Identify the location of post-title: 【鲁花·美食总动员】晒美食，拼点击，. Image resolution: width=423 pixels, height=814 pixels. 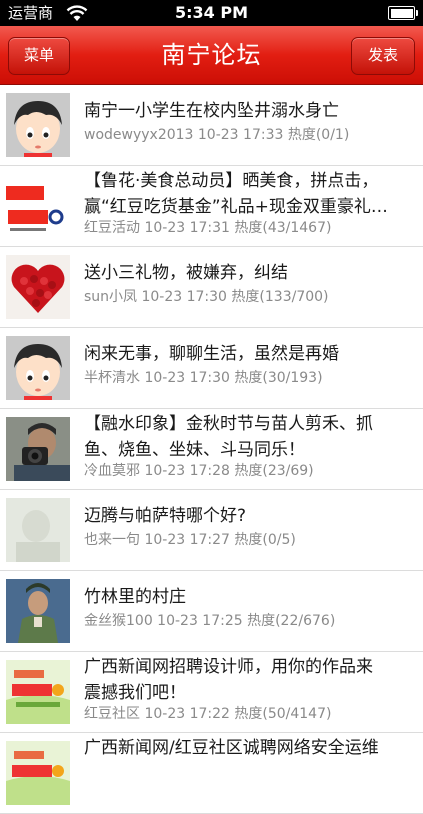
(231, 181).